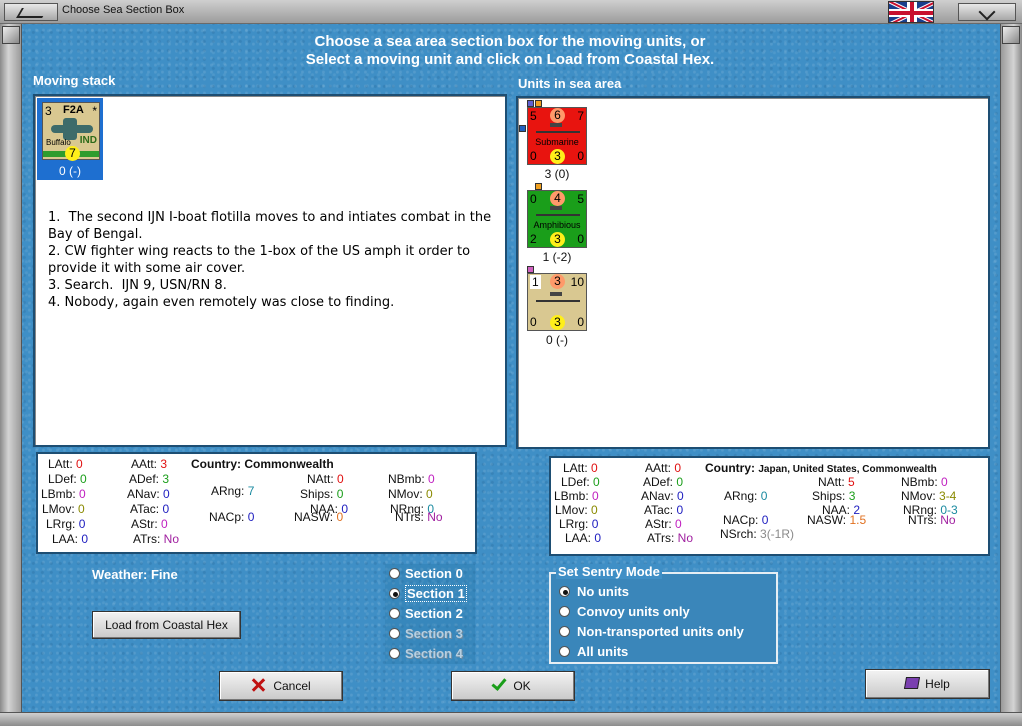  I want to click on section-1-radio: Section 1, so click(430, 594).